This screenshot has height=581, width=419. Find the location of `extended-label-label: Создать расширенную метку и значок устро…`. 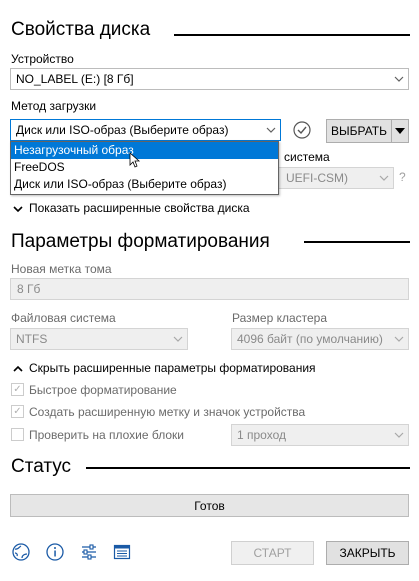

extended-label-label: Создать расширенную метку и значок устро… is located at coordinates (167, 412).